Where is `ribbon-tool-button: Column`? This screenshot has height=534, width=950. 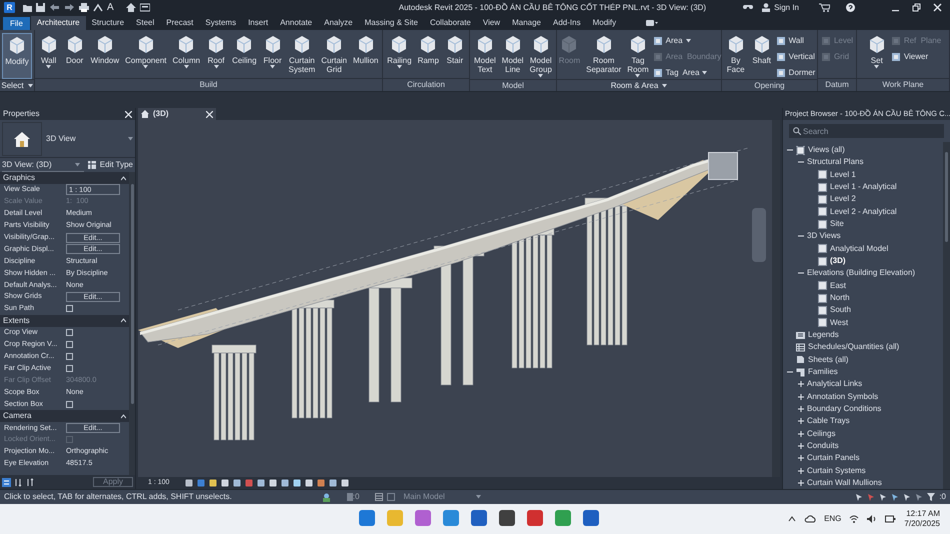
ribbon-tool-button: Column is located at coordinates (186, 51).